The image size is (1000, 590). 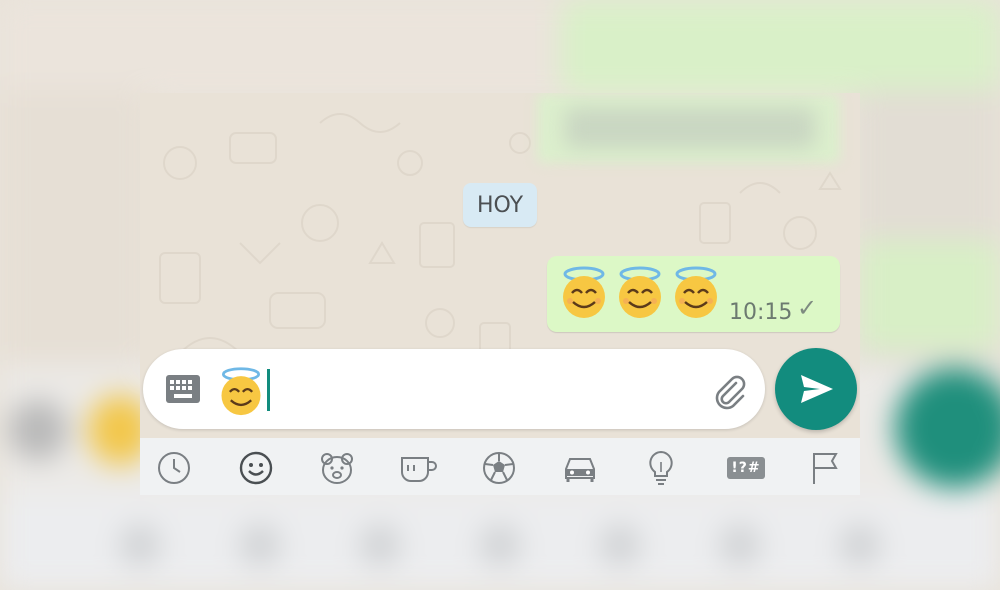 I want to click on outgoing-message-bubble: 10:15 ✓, so click(x=693, y=294).